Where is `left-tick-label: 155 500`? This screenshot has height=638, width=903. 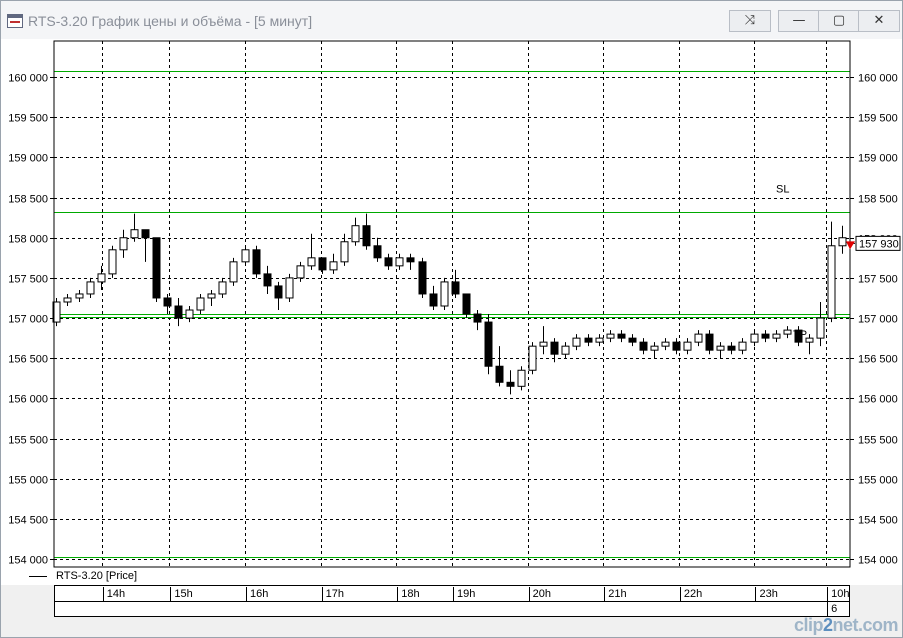
left-tick-label: 155 500 is located at coordinates (28, 441).